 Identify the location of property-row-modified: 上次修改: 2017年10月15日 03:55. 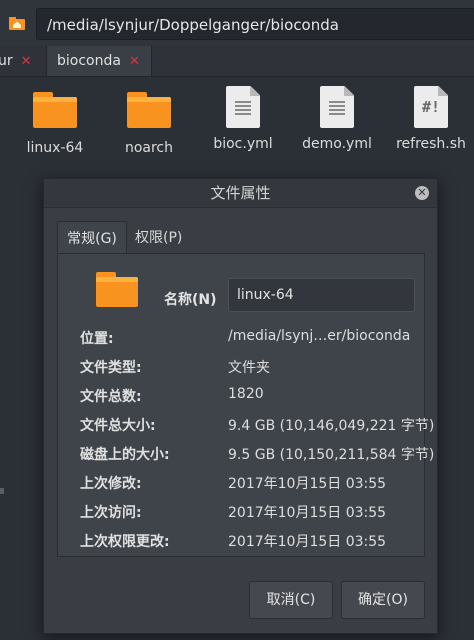
(233, 483).